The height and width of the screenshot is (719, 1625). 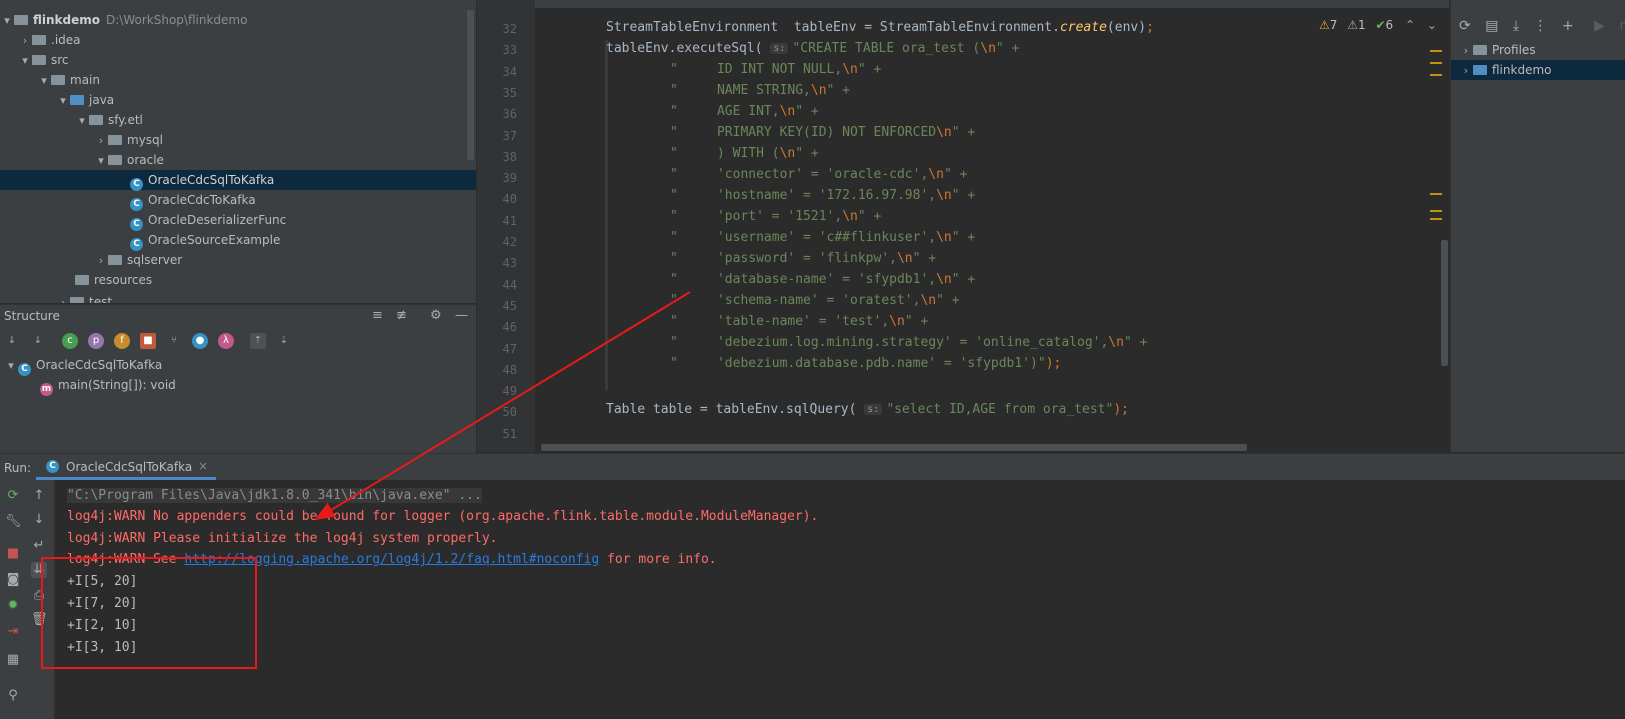 What do you see at coordinates (502, 406) in the screenshot?
I see `annotation-arrow` at bounding box center [502, 406].